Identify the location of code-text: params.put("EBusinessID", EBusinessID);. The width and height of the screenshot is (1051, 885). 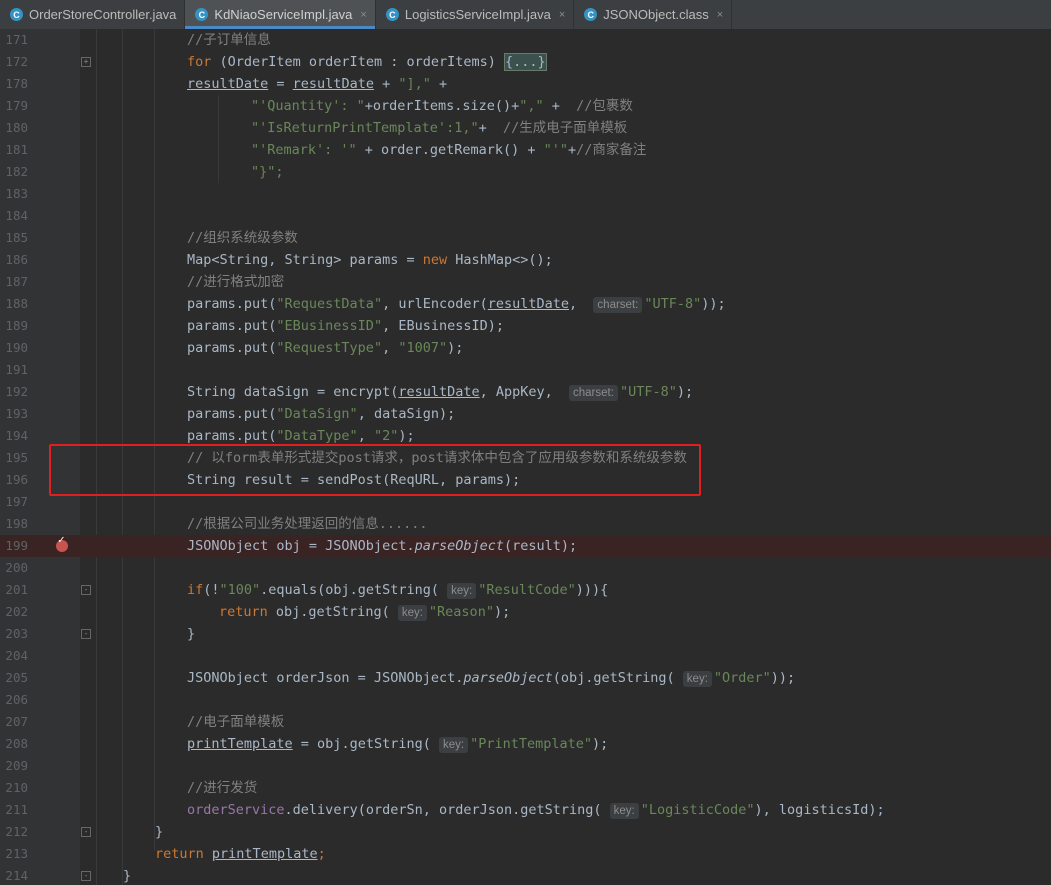
(345, 326).